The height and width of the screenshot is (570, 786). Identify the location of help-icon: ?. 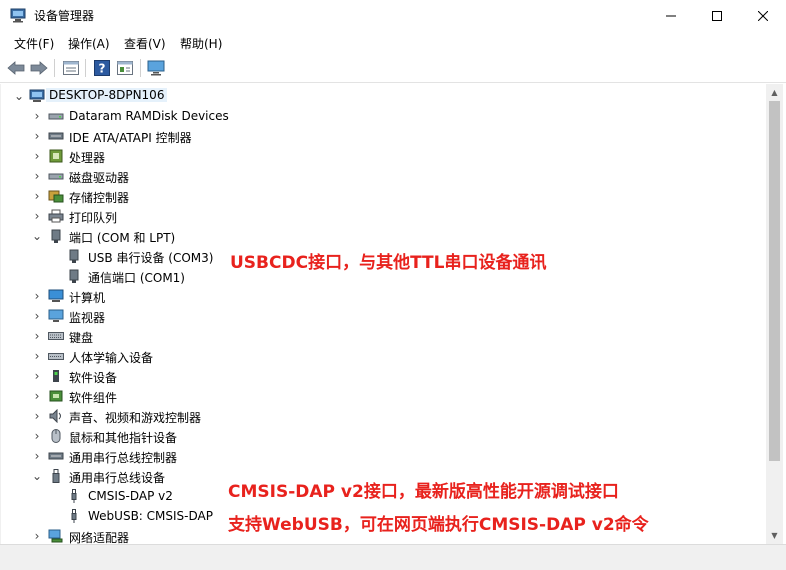
(102, 68).